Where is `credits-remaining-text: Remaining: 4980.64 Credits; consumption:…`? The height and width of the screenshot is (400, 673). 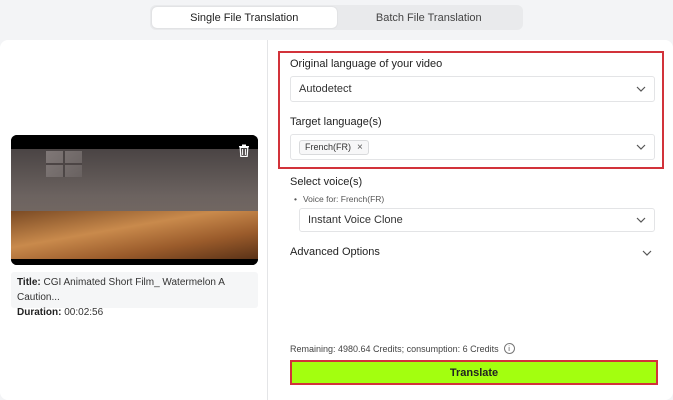 credits-remaining-text: Remaining: 4980.64 Credits; consumption:… is located at coordinates (394, 348).